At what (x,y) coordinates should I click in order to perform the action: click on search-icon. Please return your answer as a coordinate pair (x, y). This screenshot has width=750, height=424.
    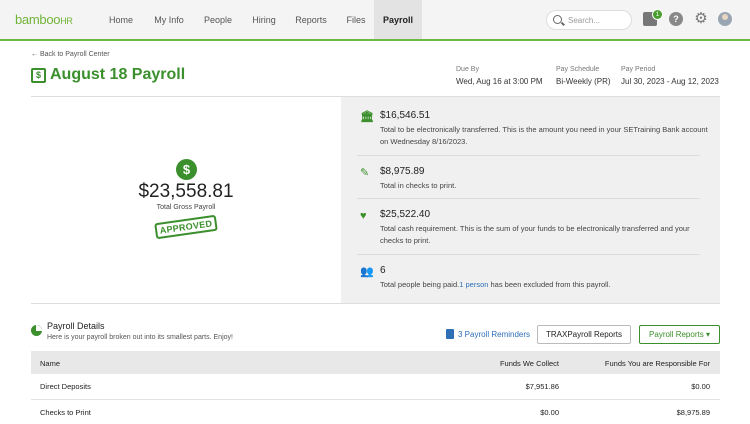
    Looking at the image, I should click on (557, 19).